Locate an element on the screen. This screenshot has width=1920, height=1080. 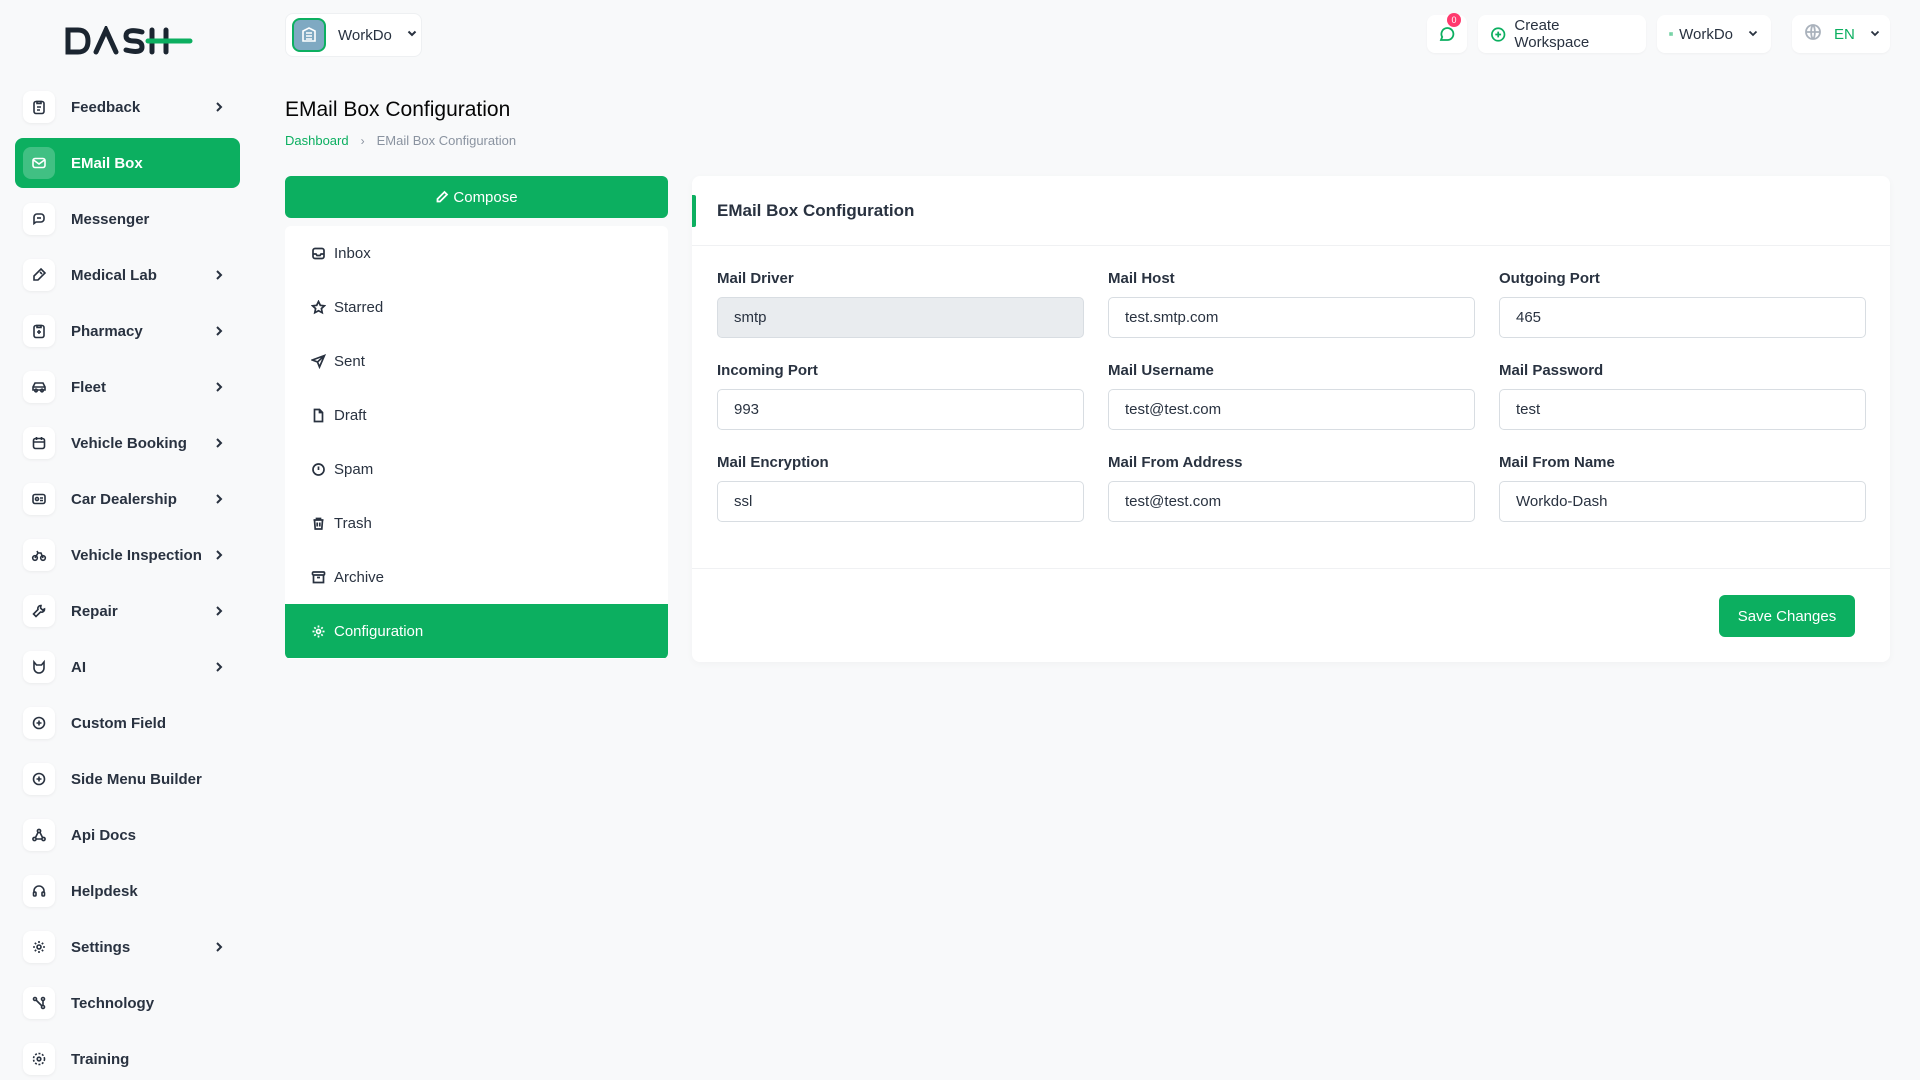
mail-icon is located at coordinates (39, 163).